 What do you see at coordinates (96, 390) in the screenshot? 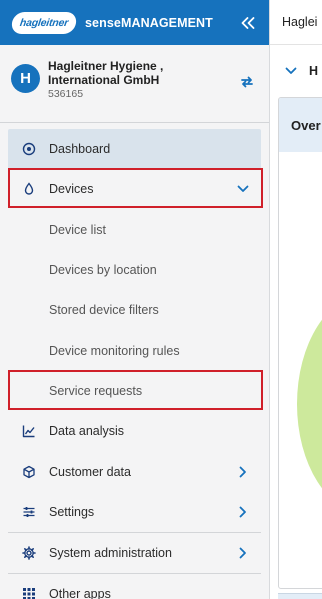
I see `nav-item-label: Service requests` at bounding box center [96, 390].